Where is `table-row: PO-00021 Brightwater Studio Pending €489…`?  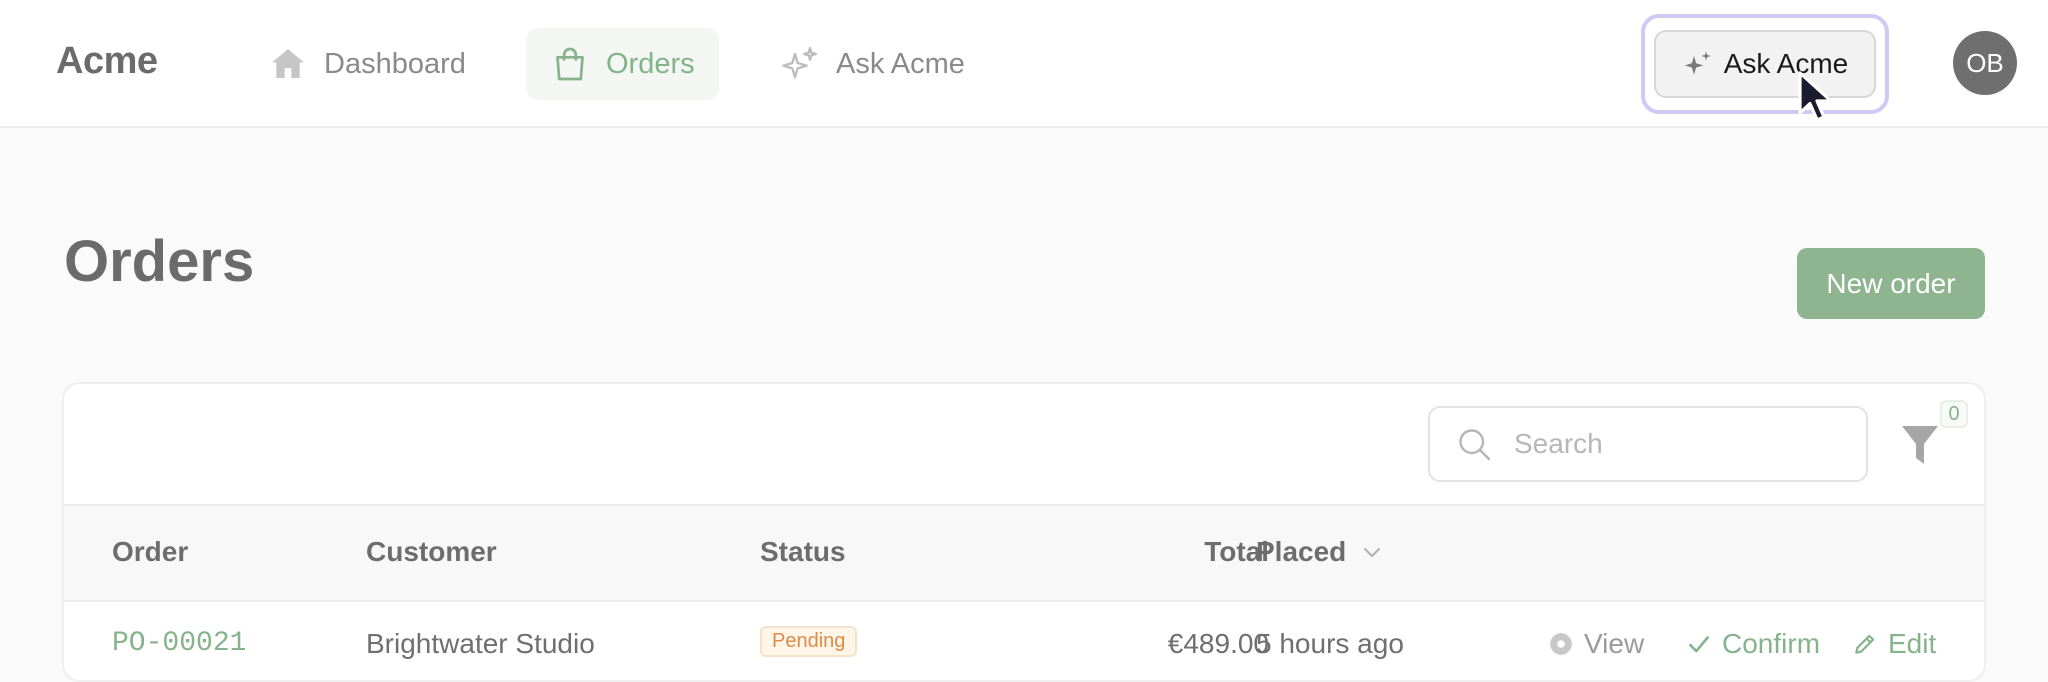 table-row: PO-00021 Brightwater Studio Pending €489… is located at coordinates (1024, 641).